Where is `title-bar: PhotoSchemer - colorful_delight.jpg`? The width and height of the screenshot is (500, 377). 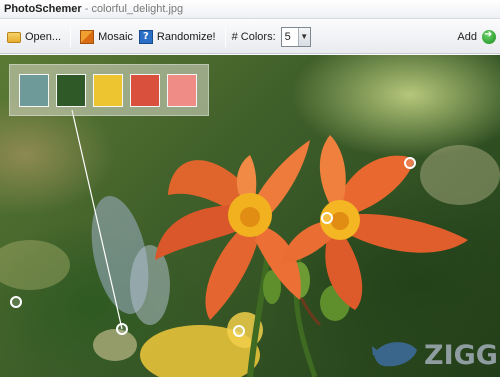
title-bar: PhotoSchemer - colorful_delight.jpg is located at coordinates (250, 9).